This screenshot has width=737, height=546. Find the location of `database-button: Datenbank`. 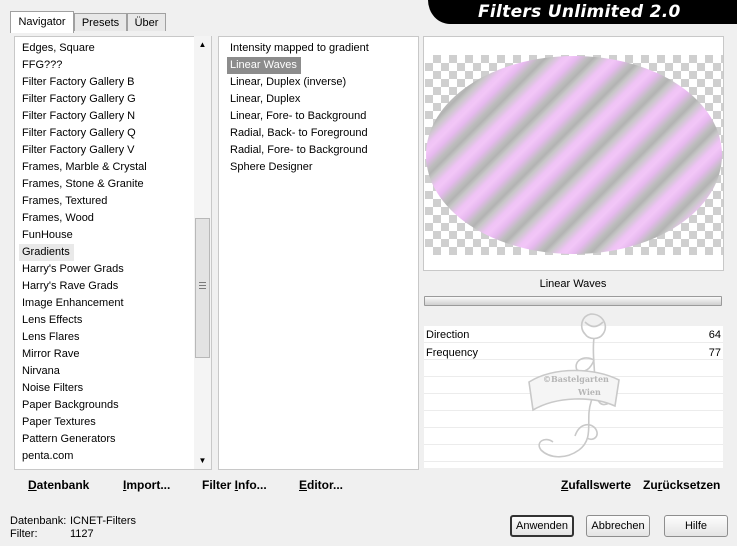

database-button: Datenbank is located at coordinates (58, 485).